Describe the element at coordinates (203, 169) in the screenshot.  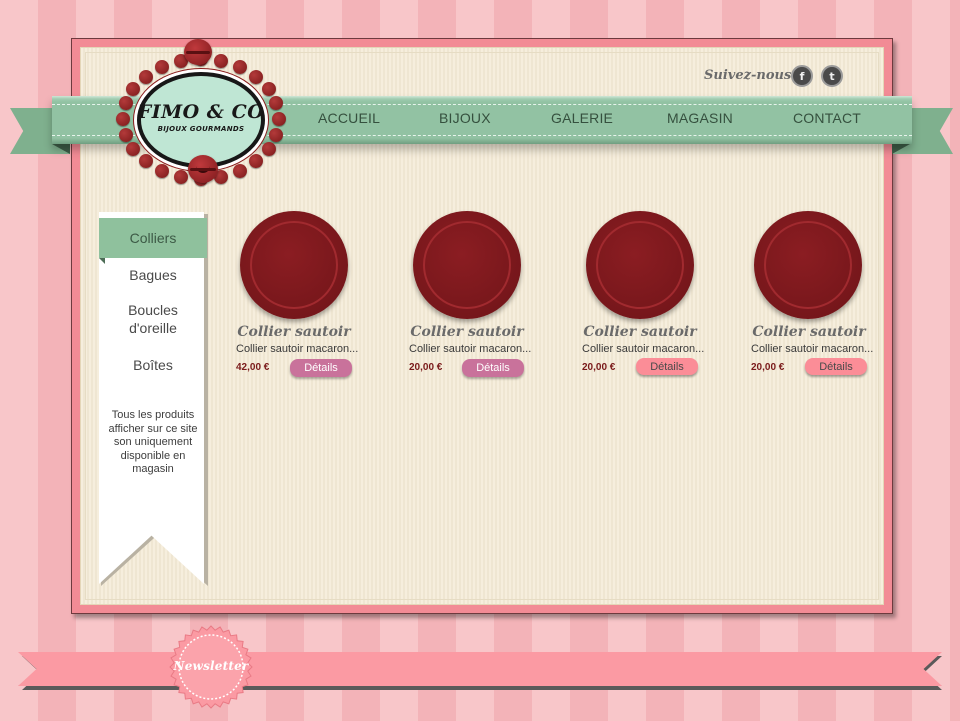
I see `smiling-macaron-icon` at that location.